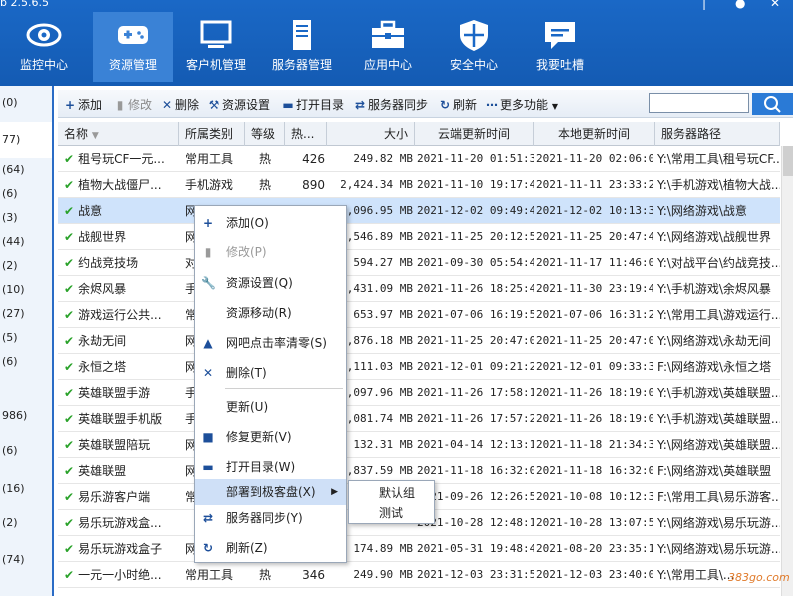  Describe the element at coordinates (26, 102) in the screenshot. I see `sidebar-item: (0)` at that location.